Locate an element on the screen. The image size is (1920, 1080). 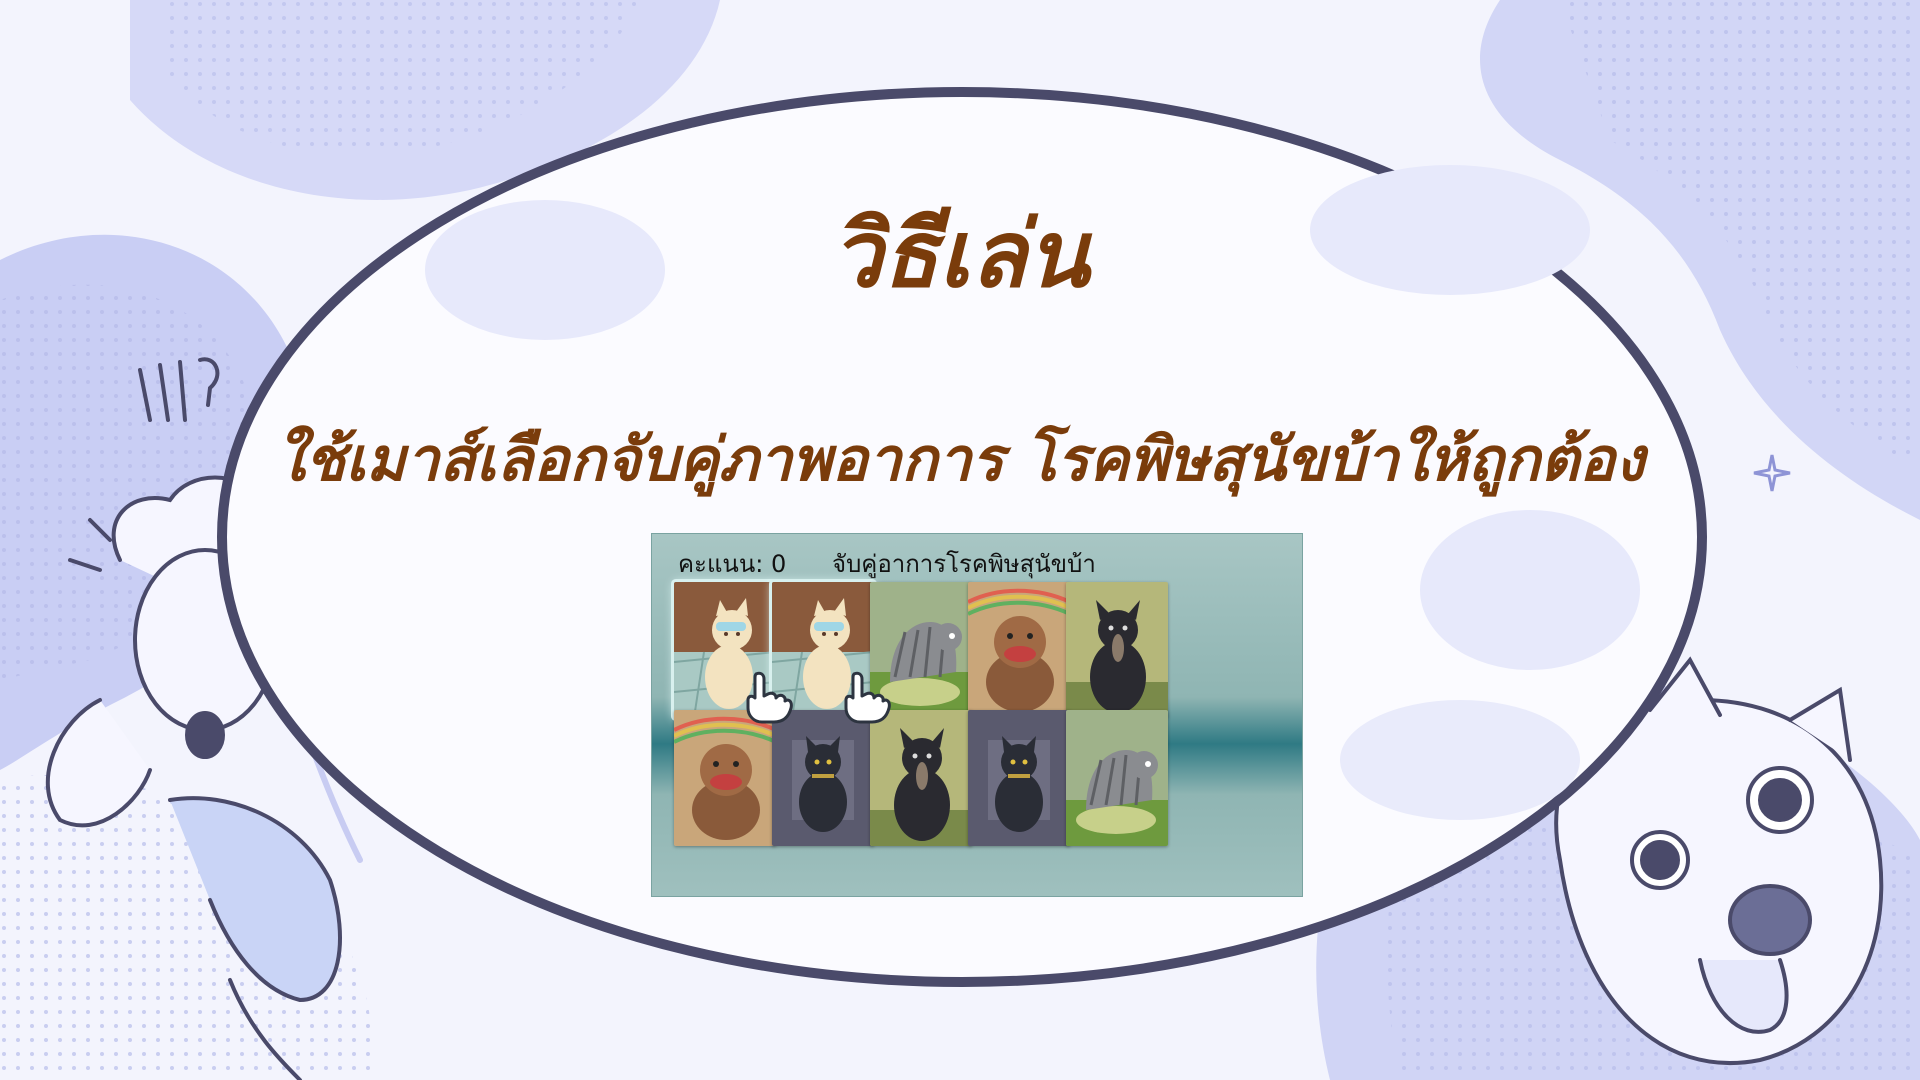
score-label: คะแนน: 0 is located at coordinates (732, 564).